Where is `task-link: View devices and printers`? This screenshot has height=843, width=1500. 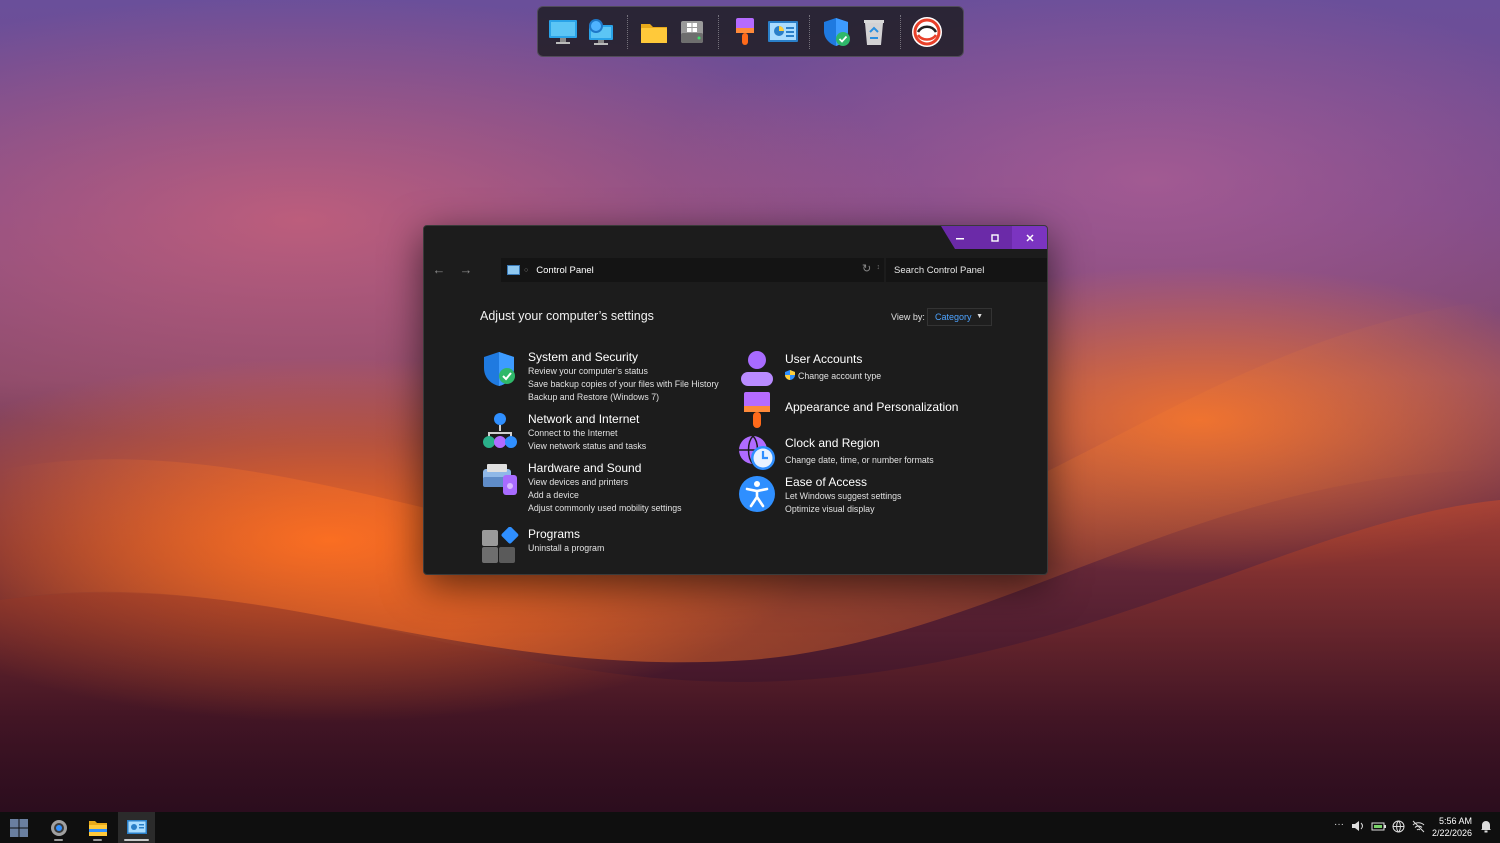 task-link: View devices and printers is located at coordinates (643, 482).